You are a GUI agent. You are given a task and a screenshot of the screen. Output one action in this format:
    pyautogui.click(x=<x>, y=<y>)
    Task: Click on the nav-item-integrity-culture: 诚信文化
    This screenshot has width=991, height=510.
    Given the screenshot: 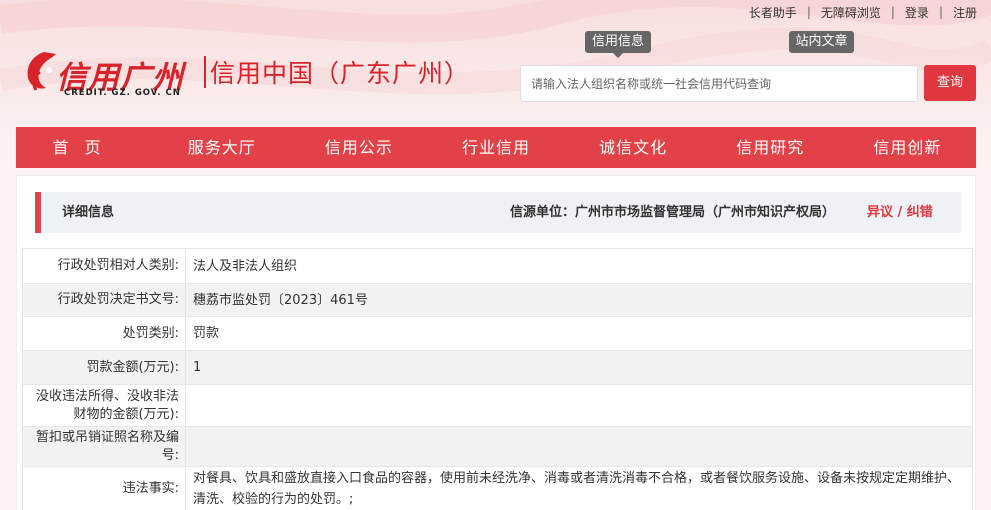 What is the action you would take?
    pyautogui.click(x=633, y=147)
    